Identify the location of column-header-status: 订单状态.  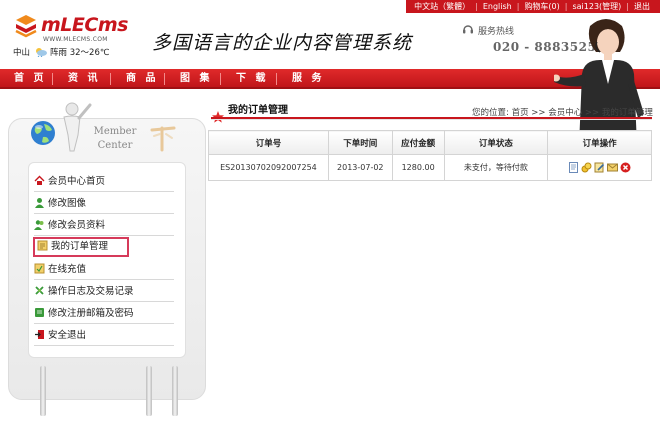
(496, 142).